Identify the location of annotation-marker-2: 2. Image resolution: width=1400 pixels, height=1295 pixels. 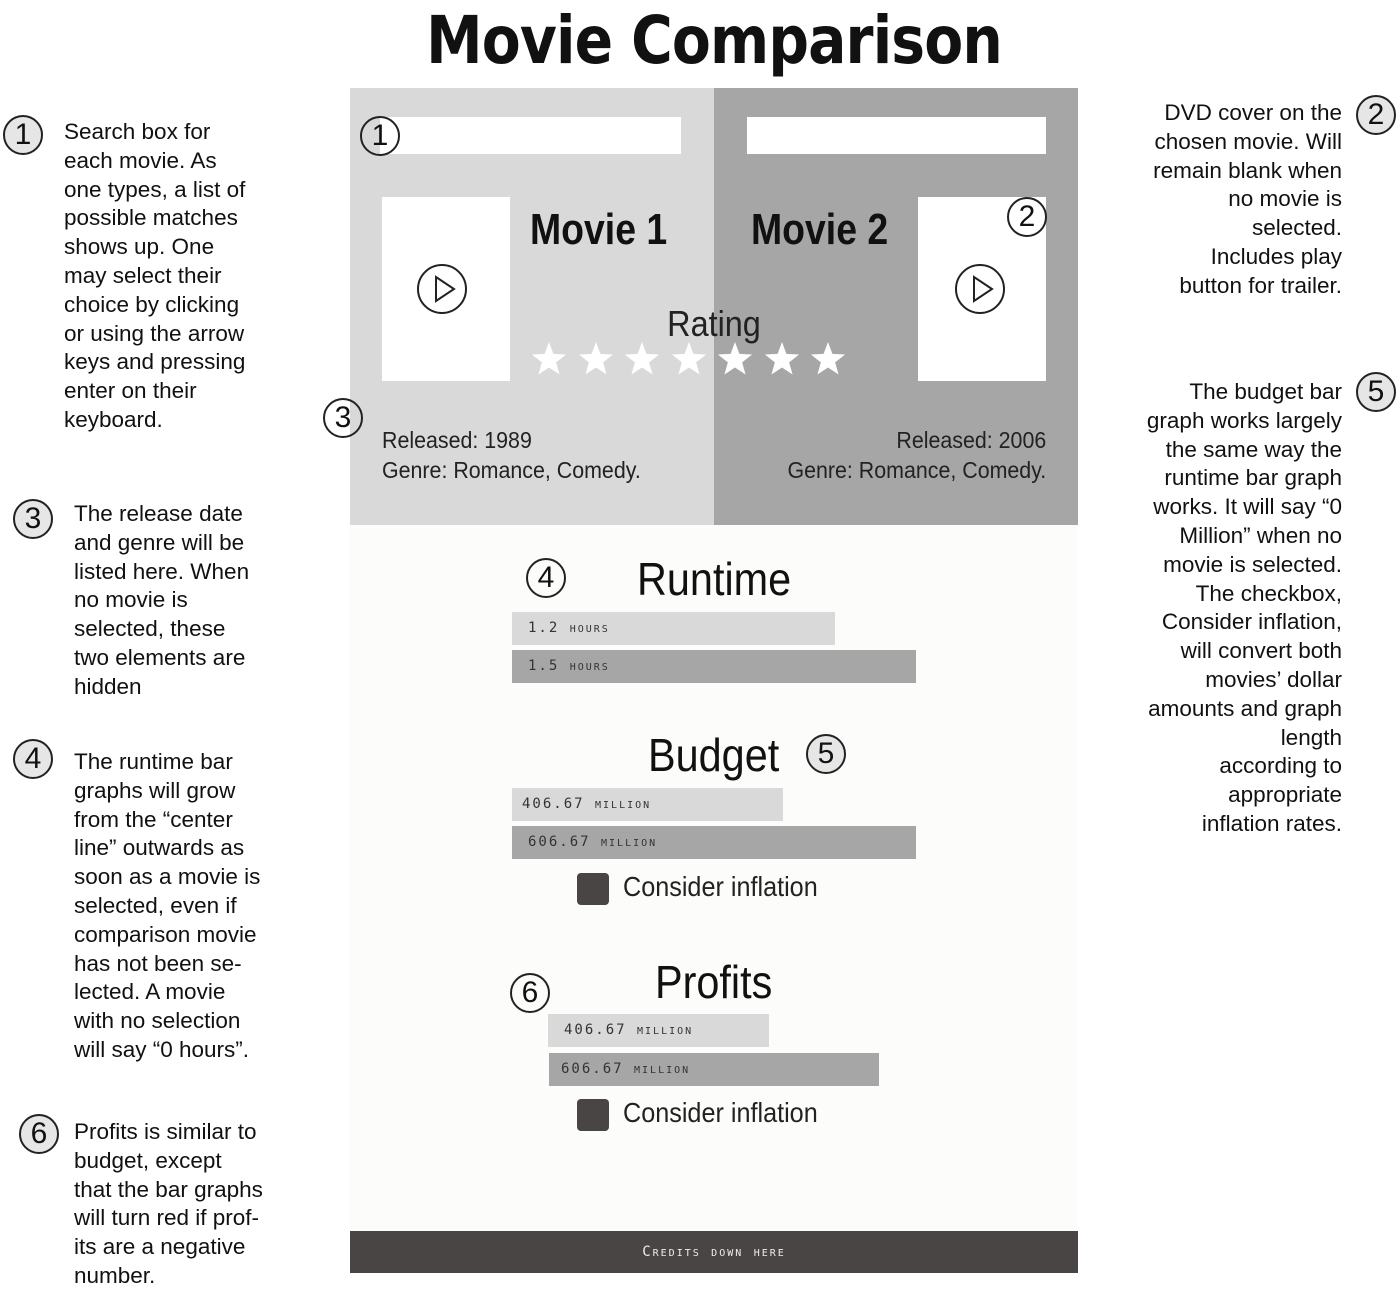
(1376, 115).